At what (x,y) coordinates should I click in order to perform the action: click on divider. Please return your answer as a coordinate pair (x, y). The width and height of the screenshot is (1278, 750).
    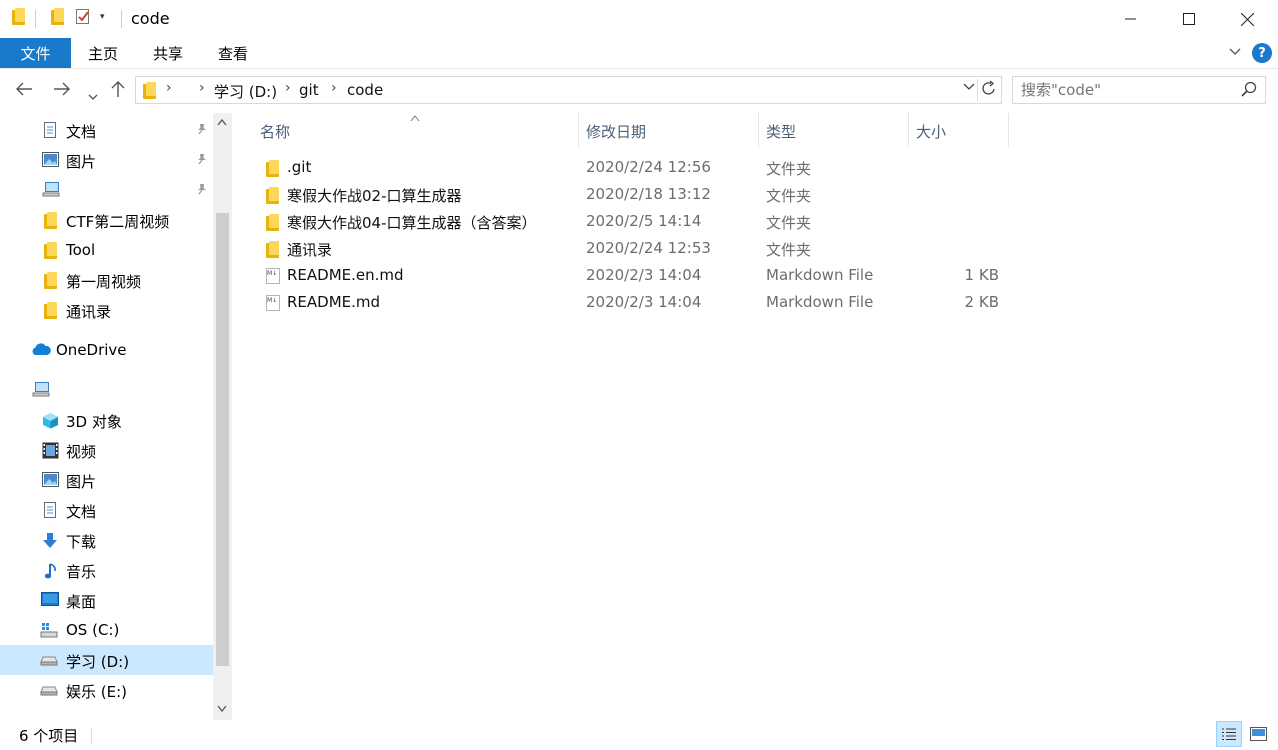
    Looking at the image, I should click on (91, 736).